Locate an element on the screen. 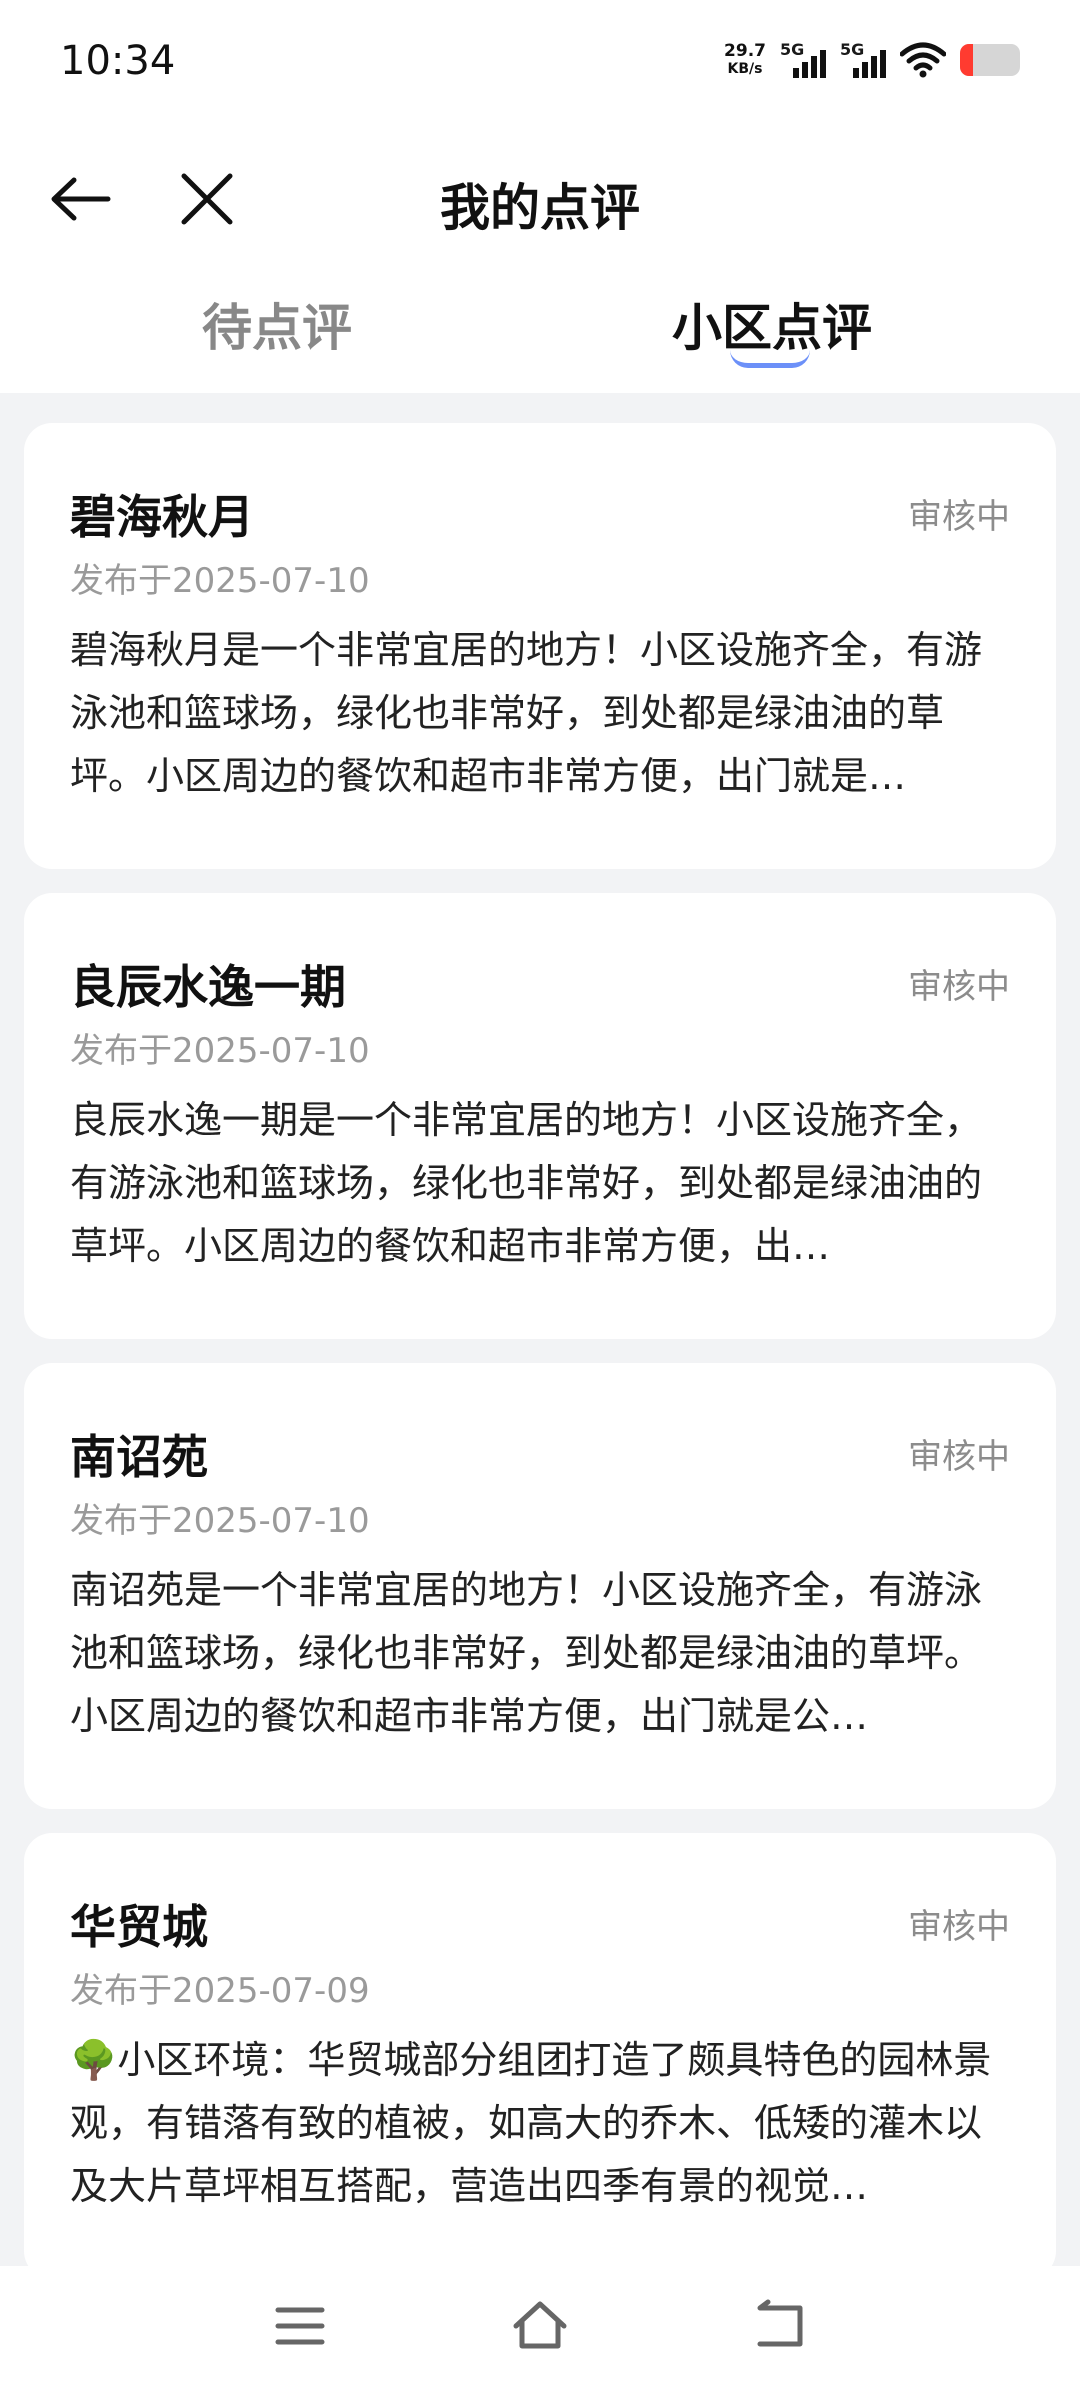  community-name: 南诏苑 is located at coordinates (139, 1457).